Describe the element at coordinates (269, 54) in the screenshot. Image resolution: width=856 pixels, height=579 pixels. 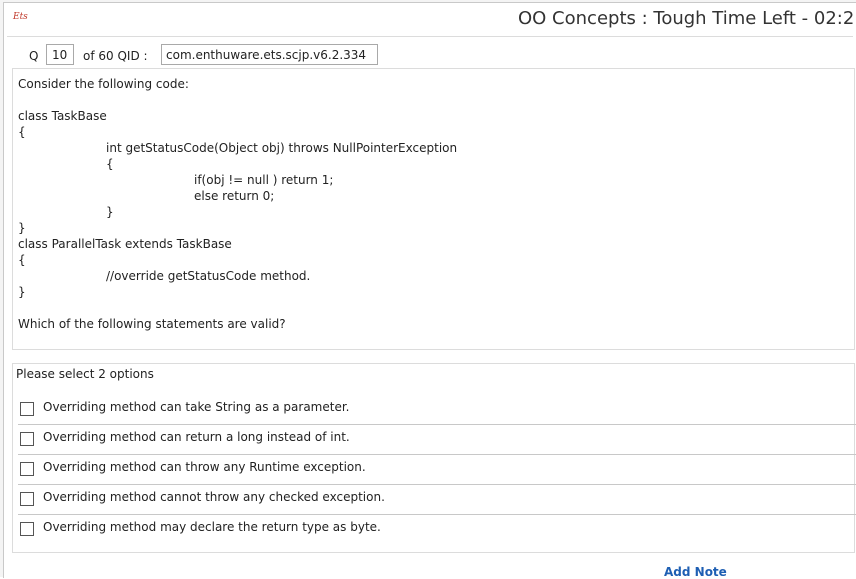
I see `qid-field: com.enthuware.ets.scjp.v6.2.334` at that location.